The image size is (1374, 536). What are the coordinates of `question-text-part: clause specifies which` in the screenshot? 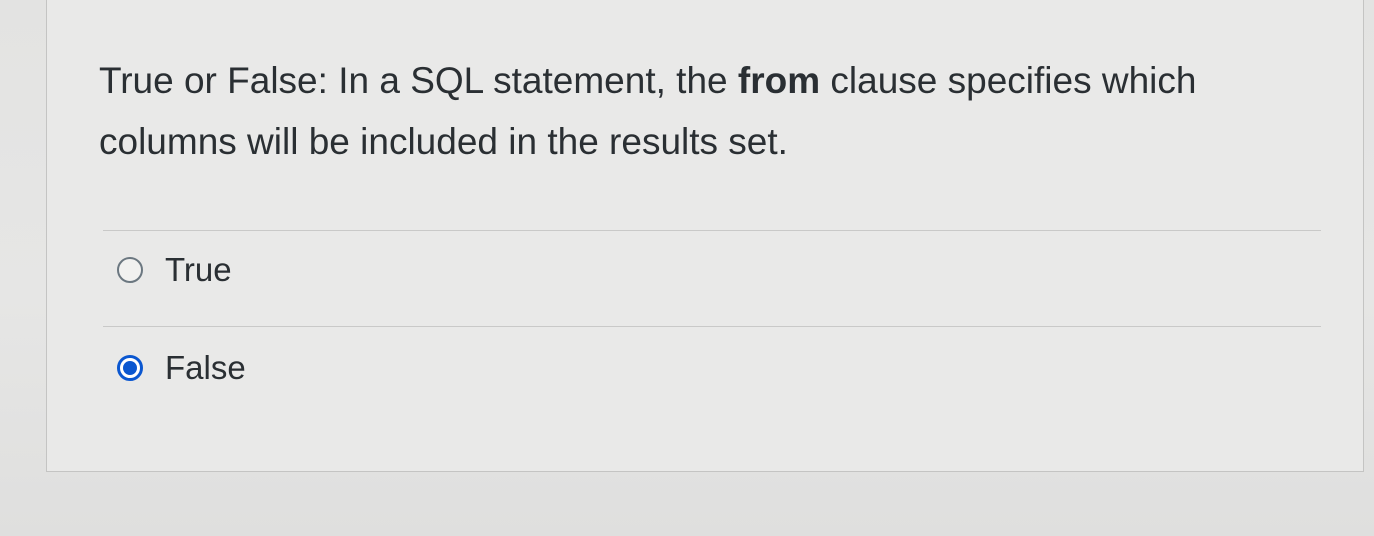 It's located at (1008, 80).